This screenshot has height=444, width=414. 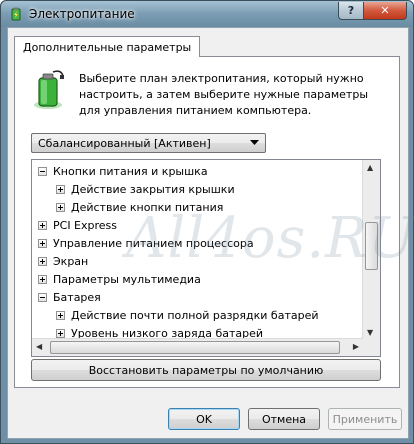 I want to click on horizontal-scroll-thumb, so click(x=195, y=347).